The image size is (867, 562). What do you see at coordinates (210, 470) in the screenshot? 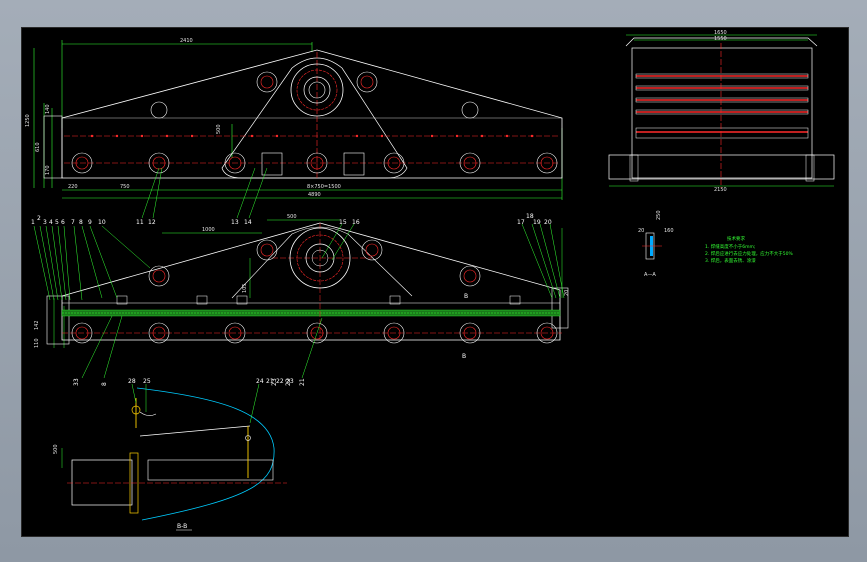
I see `section-beam` at bounding box center [210, 470].